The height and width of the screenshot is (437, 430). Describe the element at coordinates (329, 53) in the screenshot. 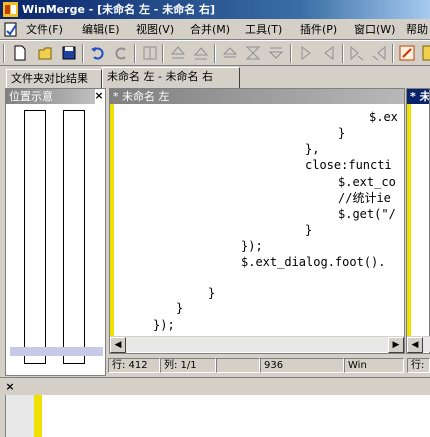

I see `copy-left-icon` at that location.